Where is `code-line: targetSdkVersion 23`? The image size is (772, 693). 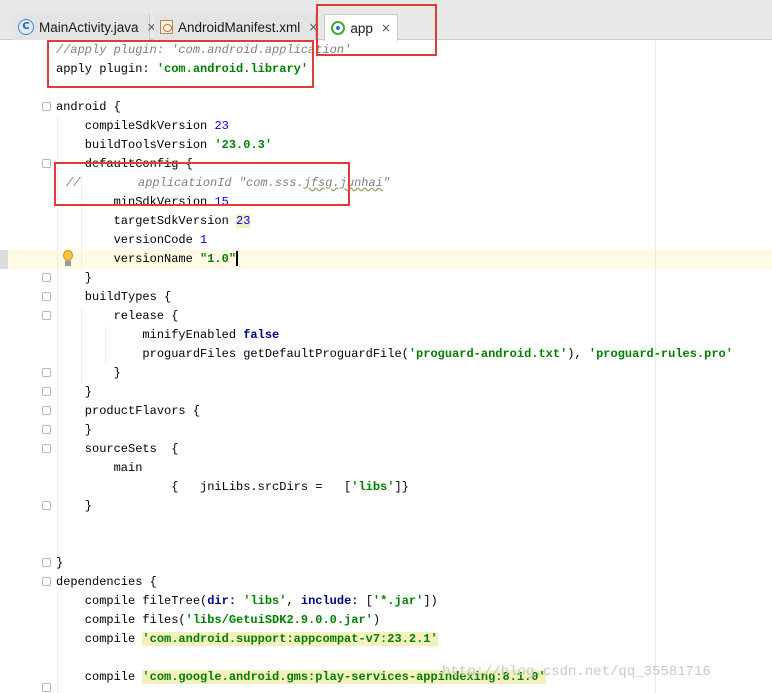
code-line: targetSdkVersion 23 is located at coordinates (153, 221).